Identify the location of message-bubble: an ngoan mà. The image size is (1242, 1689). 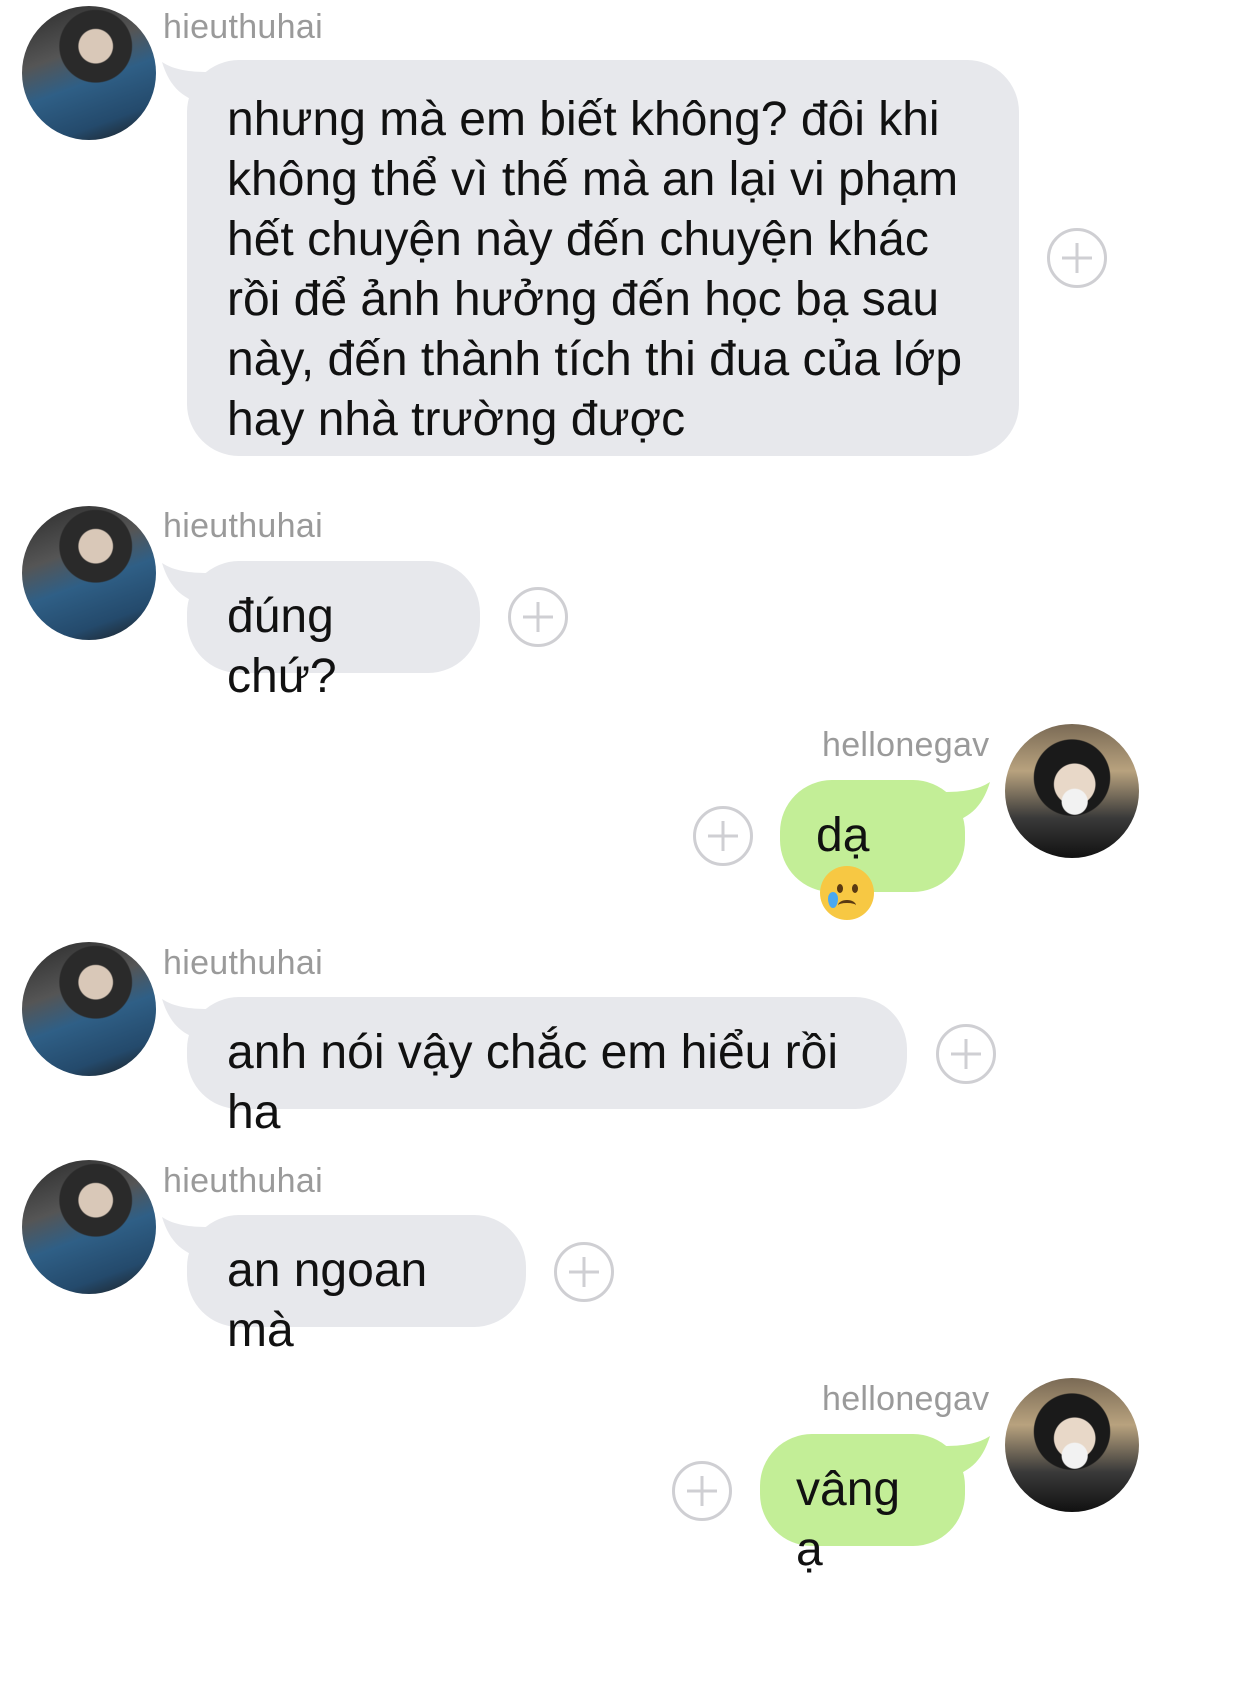
(356, 1286).